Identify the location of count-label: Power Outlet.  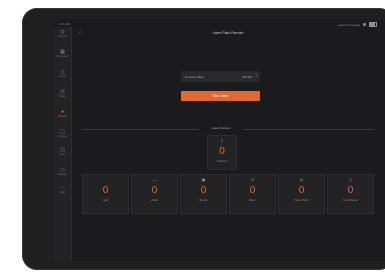
(301, 200).